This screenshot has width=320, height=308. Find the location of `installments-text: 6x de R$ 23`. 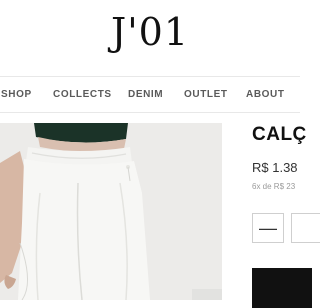

installments-text: 6x de R$ 23 is located at coordinates (274, 186).